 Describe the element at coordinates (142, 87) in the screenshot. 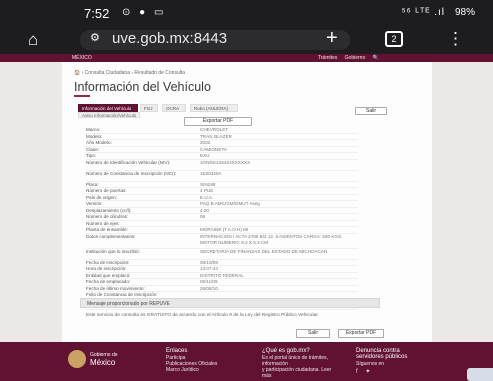

I see `page-title: Información del Vehículo` at that location.